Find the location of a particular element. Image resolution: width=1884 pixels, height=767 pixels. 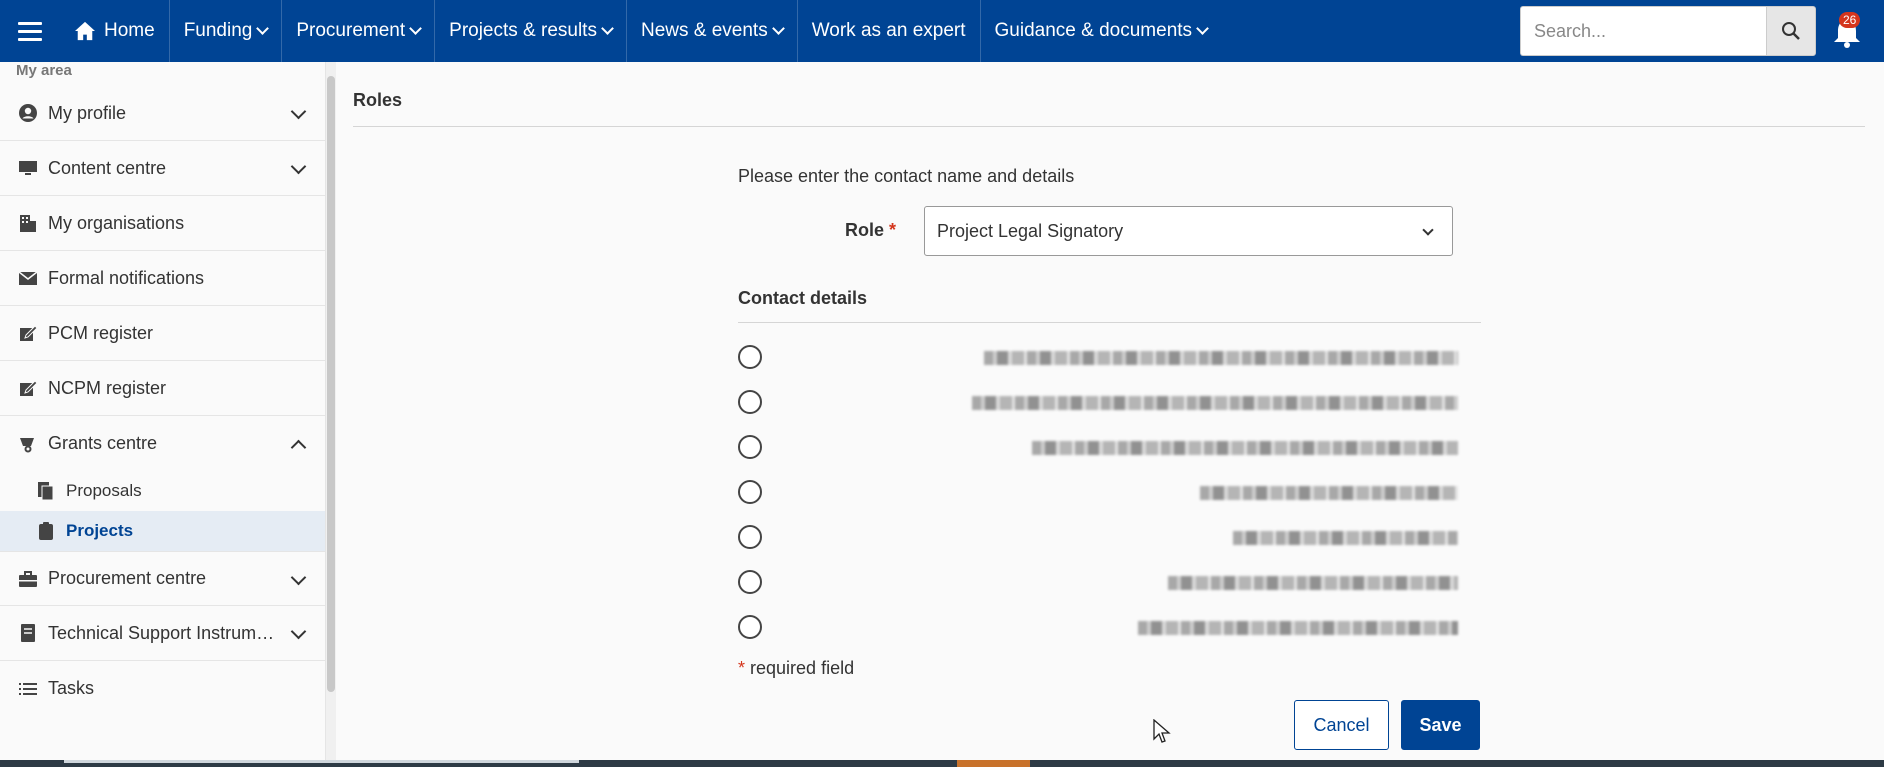

search-button is located at coordinates (1791, 31).